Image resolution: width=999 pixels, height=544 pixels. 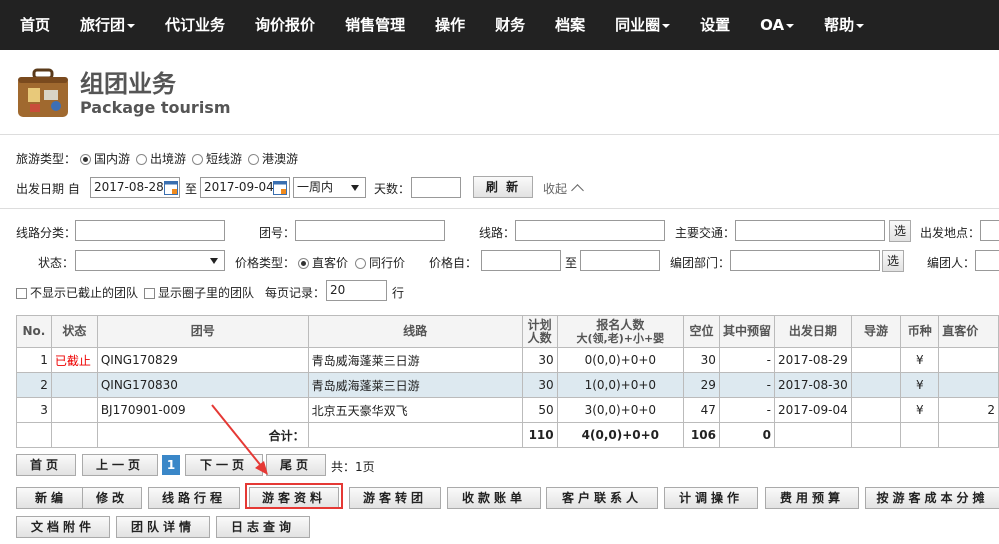 What do you see at coordinates (590, 230) in the screenshot?
I see `route-input` at bounding box center [590, 230].